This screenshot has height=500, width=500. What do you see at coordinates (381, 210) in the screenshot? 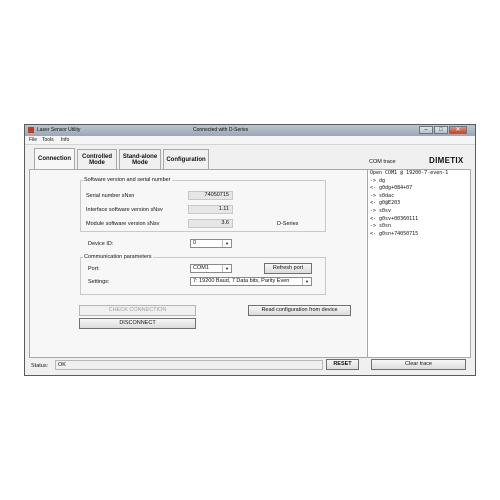
I see `trace-line: -> s0sv` at bounding box center [381, 210].